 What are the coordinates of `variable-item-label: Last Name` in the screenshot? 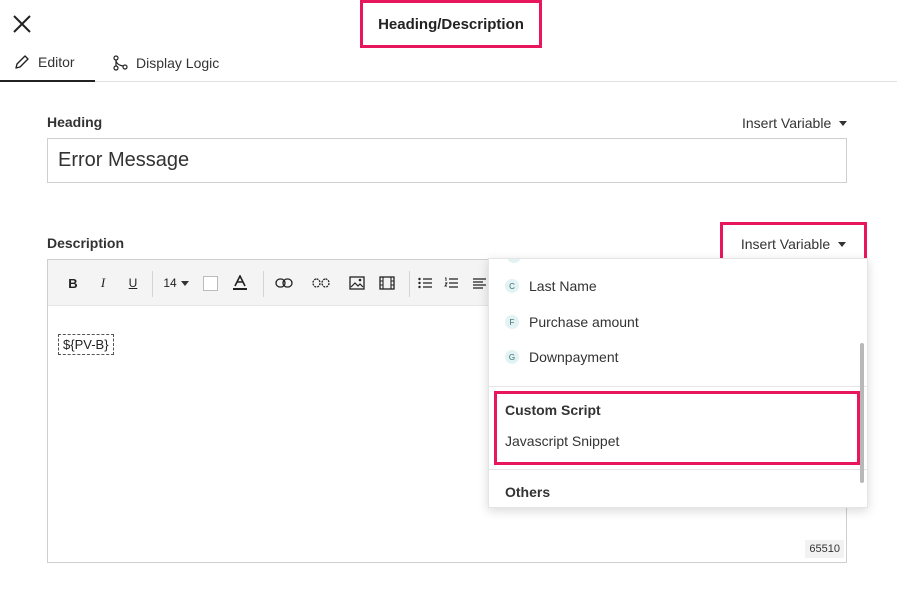 It's located at (563, 286).